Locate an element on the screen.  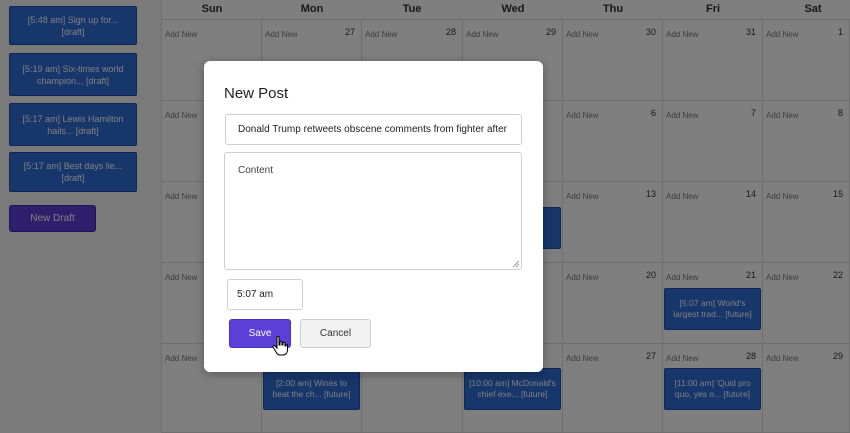
cancel-button: Cancel is located at coordinates (335, 333).